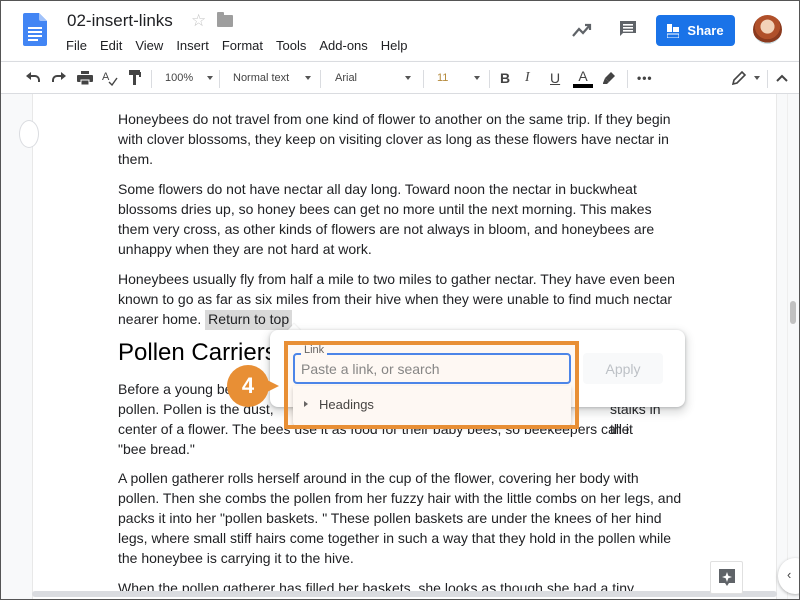 Image resolution: width=800 pixels, height=600 pixels. Describe the element at coordinates (85, 78) in the screenshot. I see `print-icon` at that location.